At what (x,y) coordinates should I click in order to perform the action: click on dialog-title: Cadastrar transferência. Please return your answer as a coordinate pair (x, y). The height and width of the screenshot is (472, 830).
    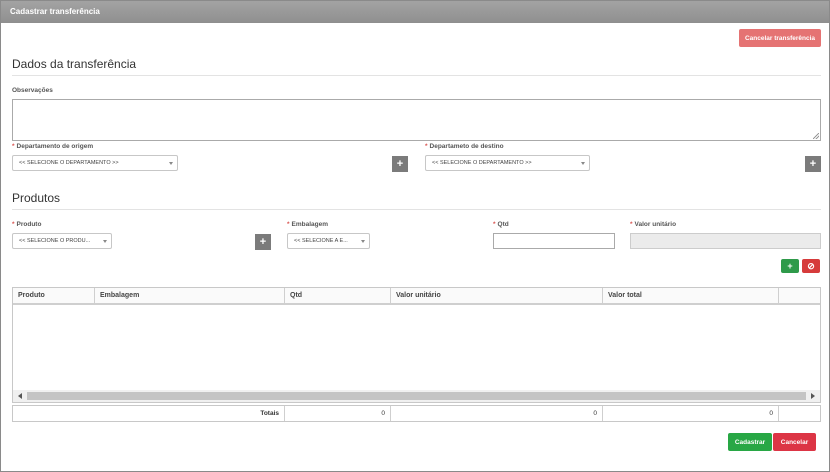
    Looking at the image, I should click on (415, 12).